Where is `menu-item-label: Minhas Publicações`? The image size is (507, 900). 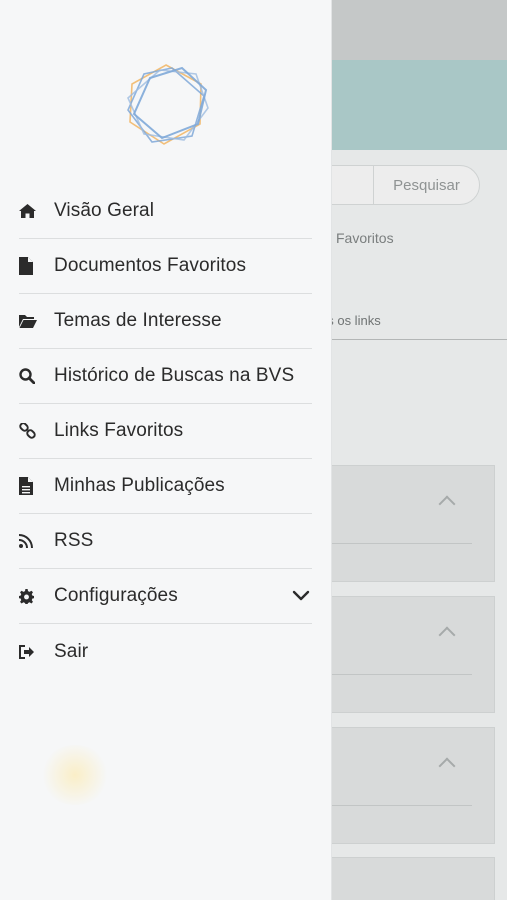 menu-item-label: Minhas Publicações is located at coordinates (139, 485).